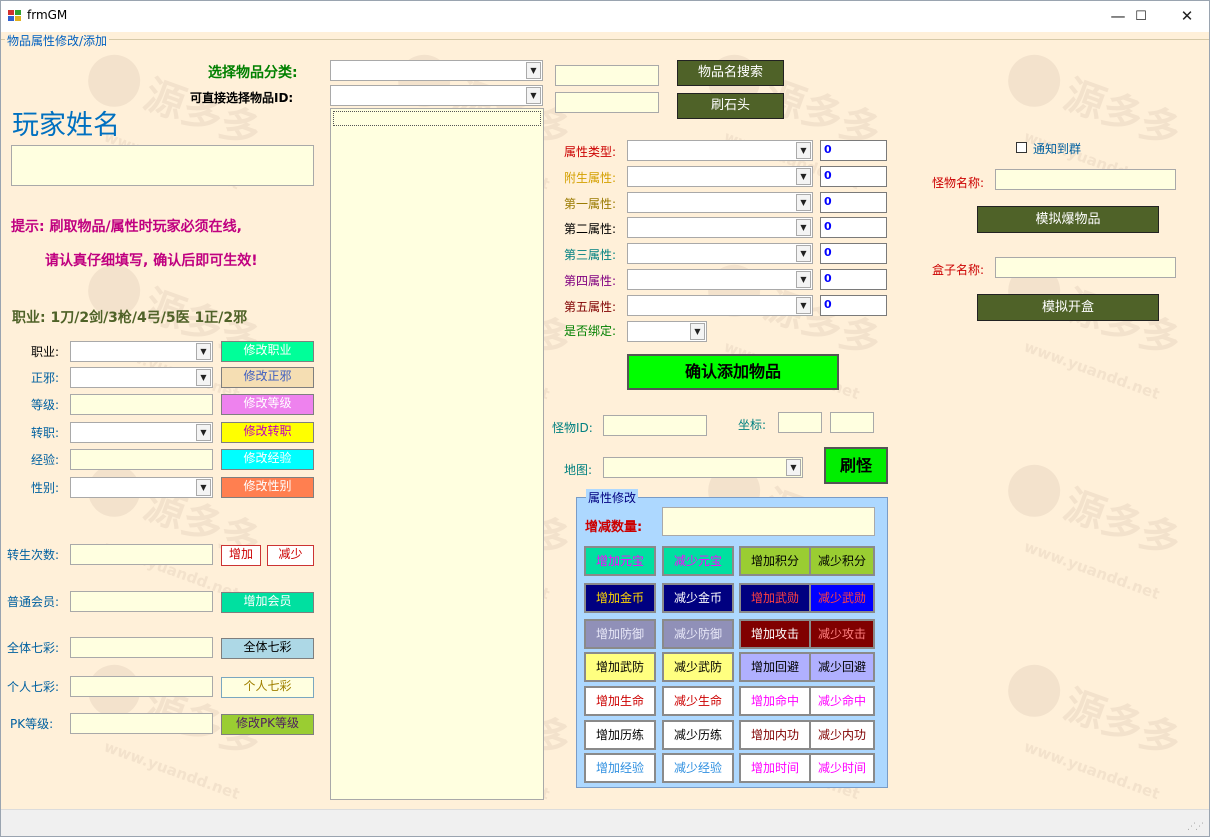  What do you see at coordinates (698, 634) in the screenshot?
I see `property-button: 减少防御` at bounding box center [698, 634].